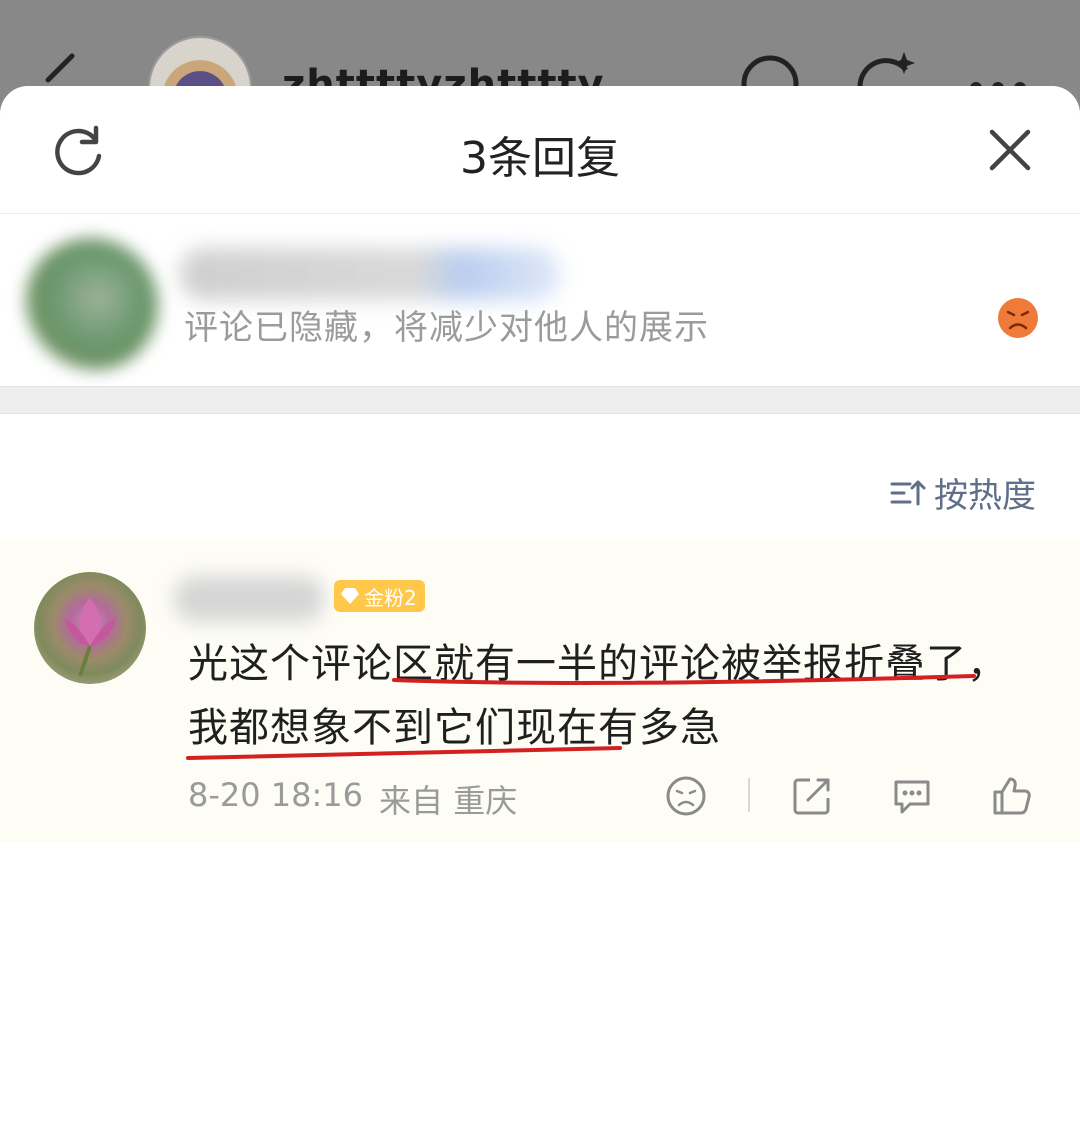  I want to click on comment-text: 光这个评论区就有一半的评论被举报折叠了，我都想象不到它们现在有多急, so click(608, 696).